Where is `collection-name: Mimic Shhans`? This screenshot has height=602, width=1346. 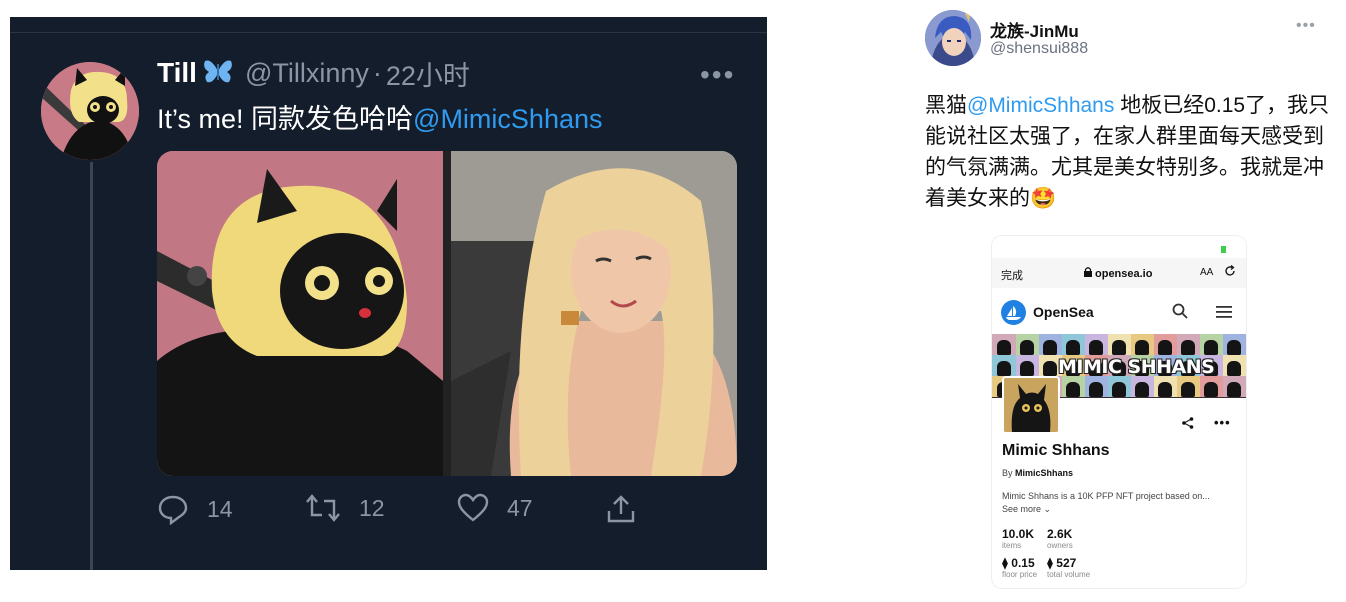
collection-name: Mimic Shhans is located at coordinates (1056, 450).